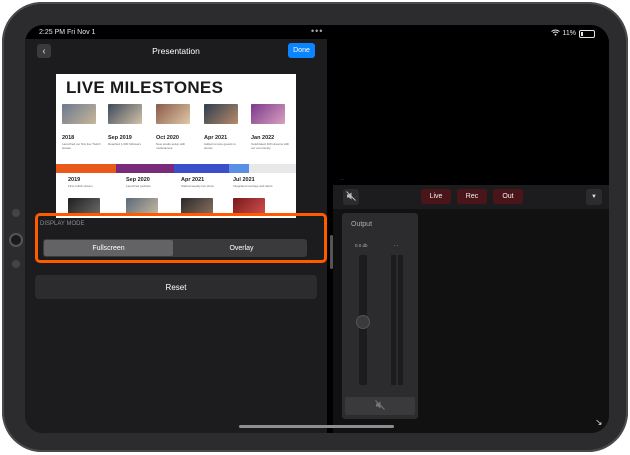  Describe the element at coordinates (138, 180) in the screenshot. I see `milestone-label: Sep 2020` at that location.